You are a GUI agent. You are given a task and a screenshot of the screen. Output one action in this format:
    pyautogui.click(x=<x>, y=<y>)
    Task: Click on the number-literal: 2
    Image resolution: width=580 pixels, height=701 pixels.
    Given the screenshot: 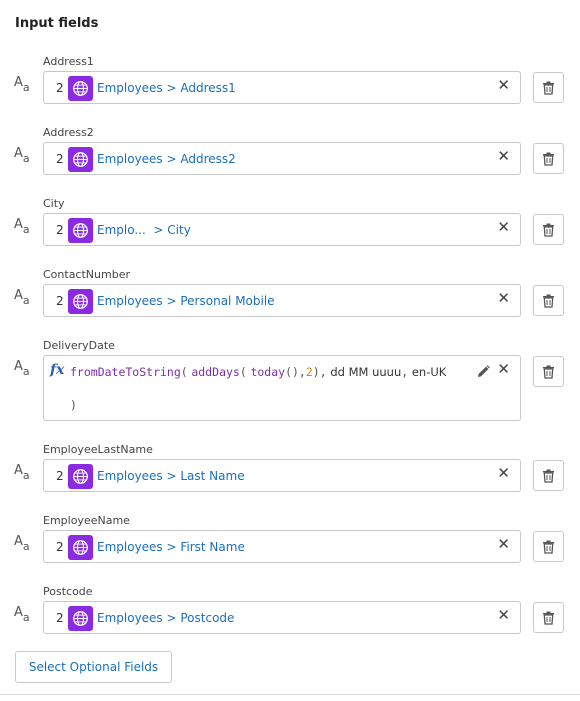 What is the action you would take?
    pyautogui.click(x=309, y=372)
    